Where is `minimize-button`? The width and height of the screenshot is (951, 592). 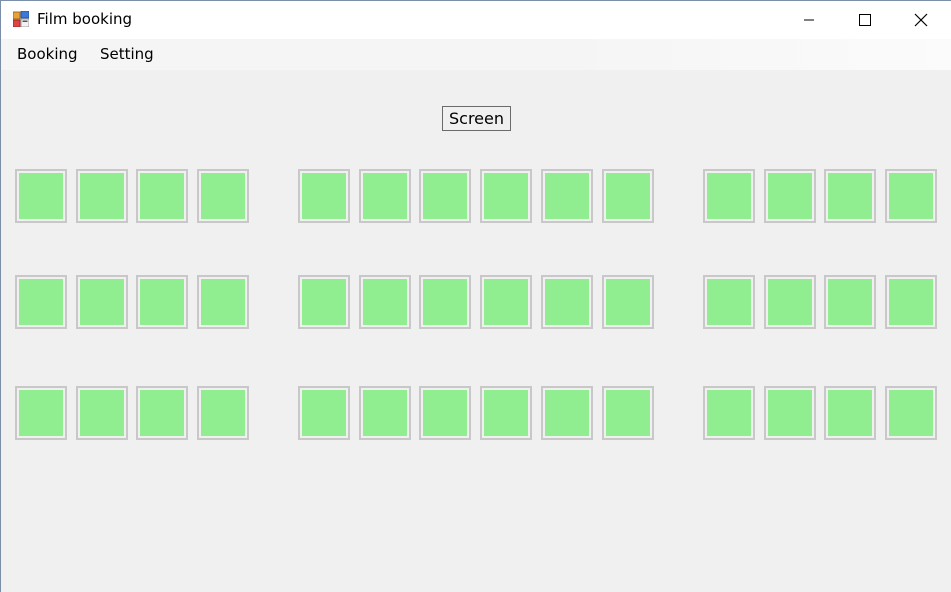
minimize-button is located at coordinates (809, 20).